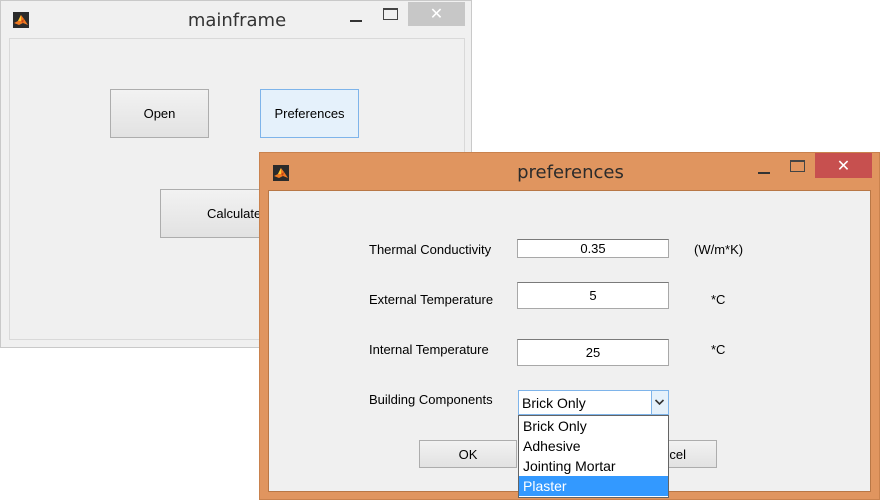 Image resolution: width=880 pixels, height=500 pixels. I want to click on ok-button: OK, so click(468, 454).